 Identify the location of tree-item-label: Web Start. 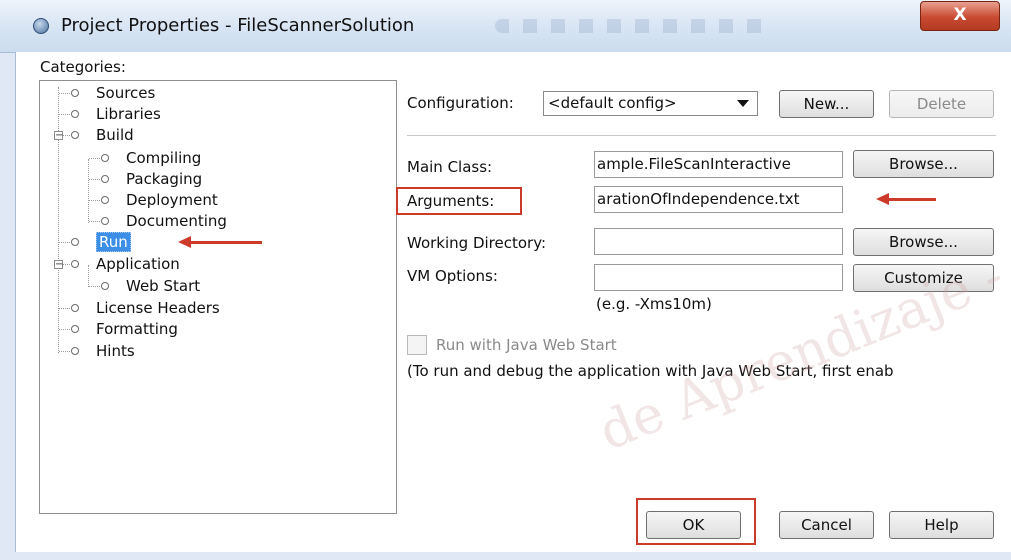
(163, 286).